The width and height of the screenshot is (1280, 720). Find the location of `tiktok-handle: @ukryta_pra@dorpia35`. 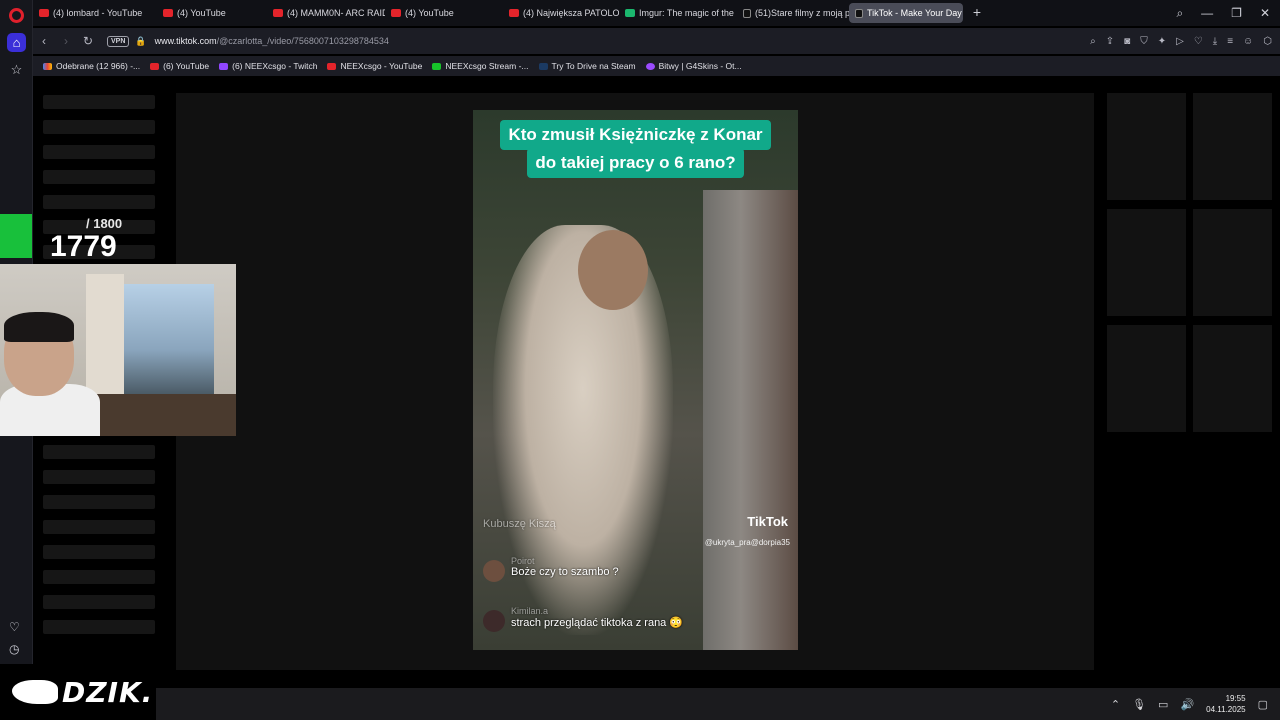

tiktok-handle: @ukryta_pra@dorpia35 is located at coordinates (747, 542).